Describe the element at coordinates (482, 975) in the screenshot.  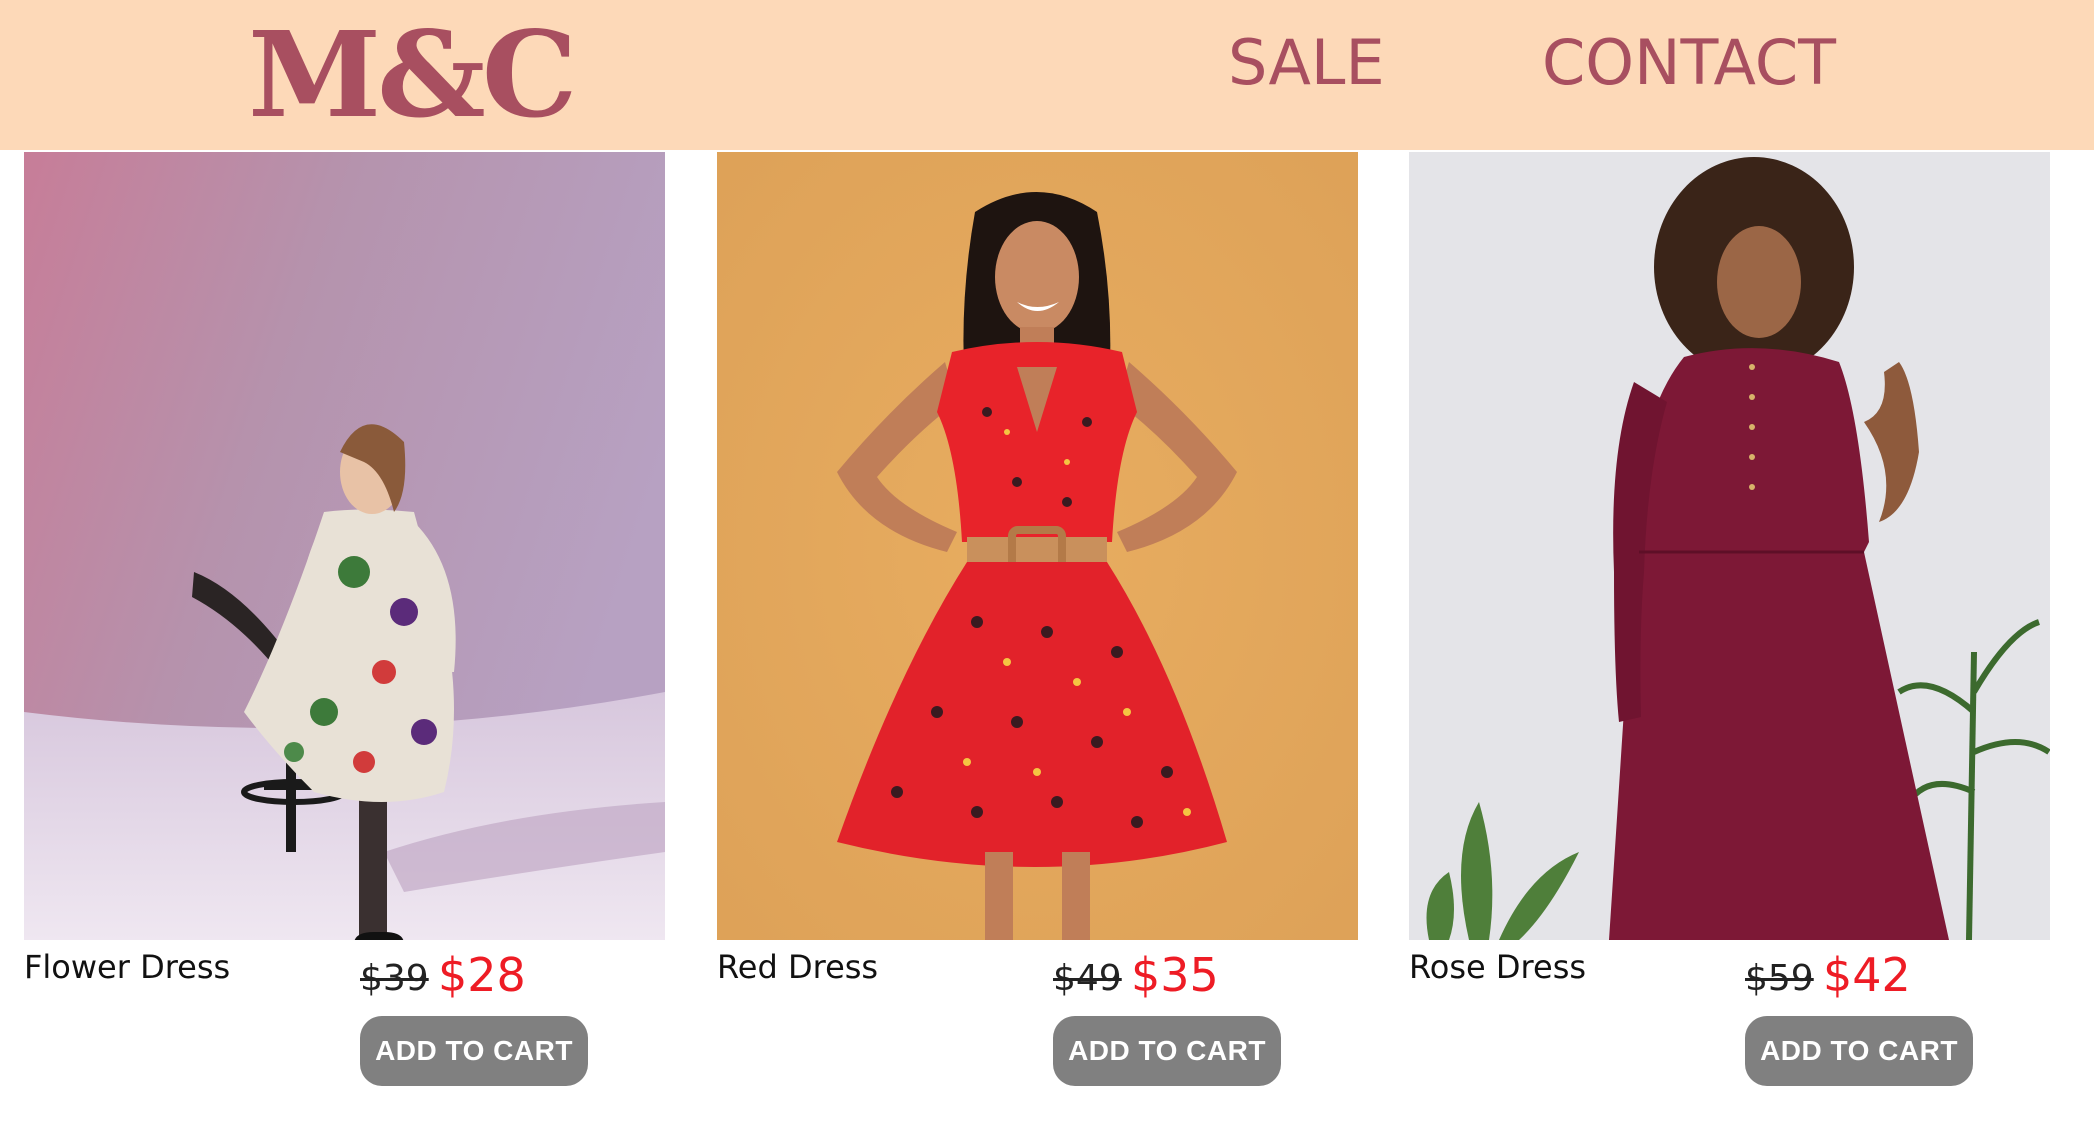
I see `sale-price: $28` at that location.